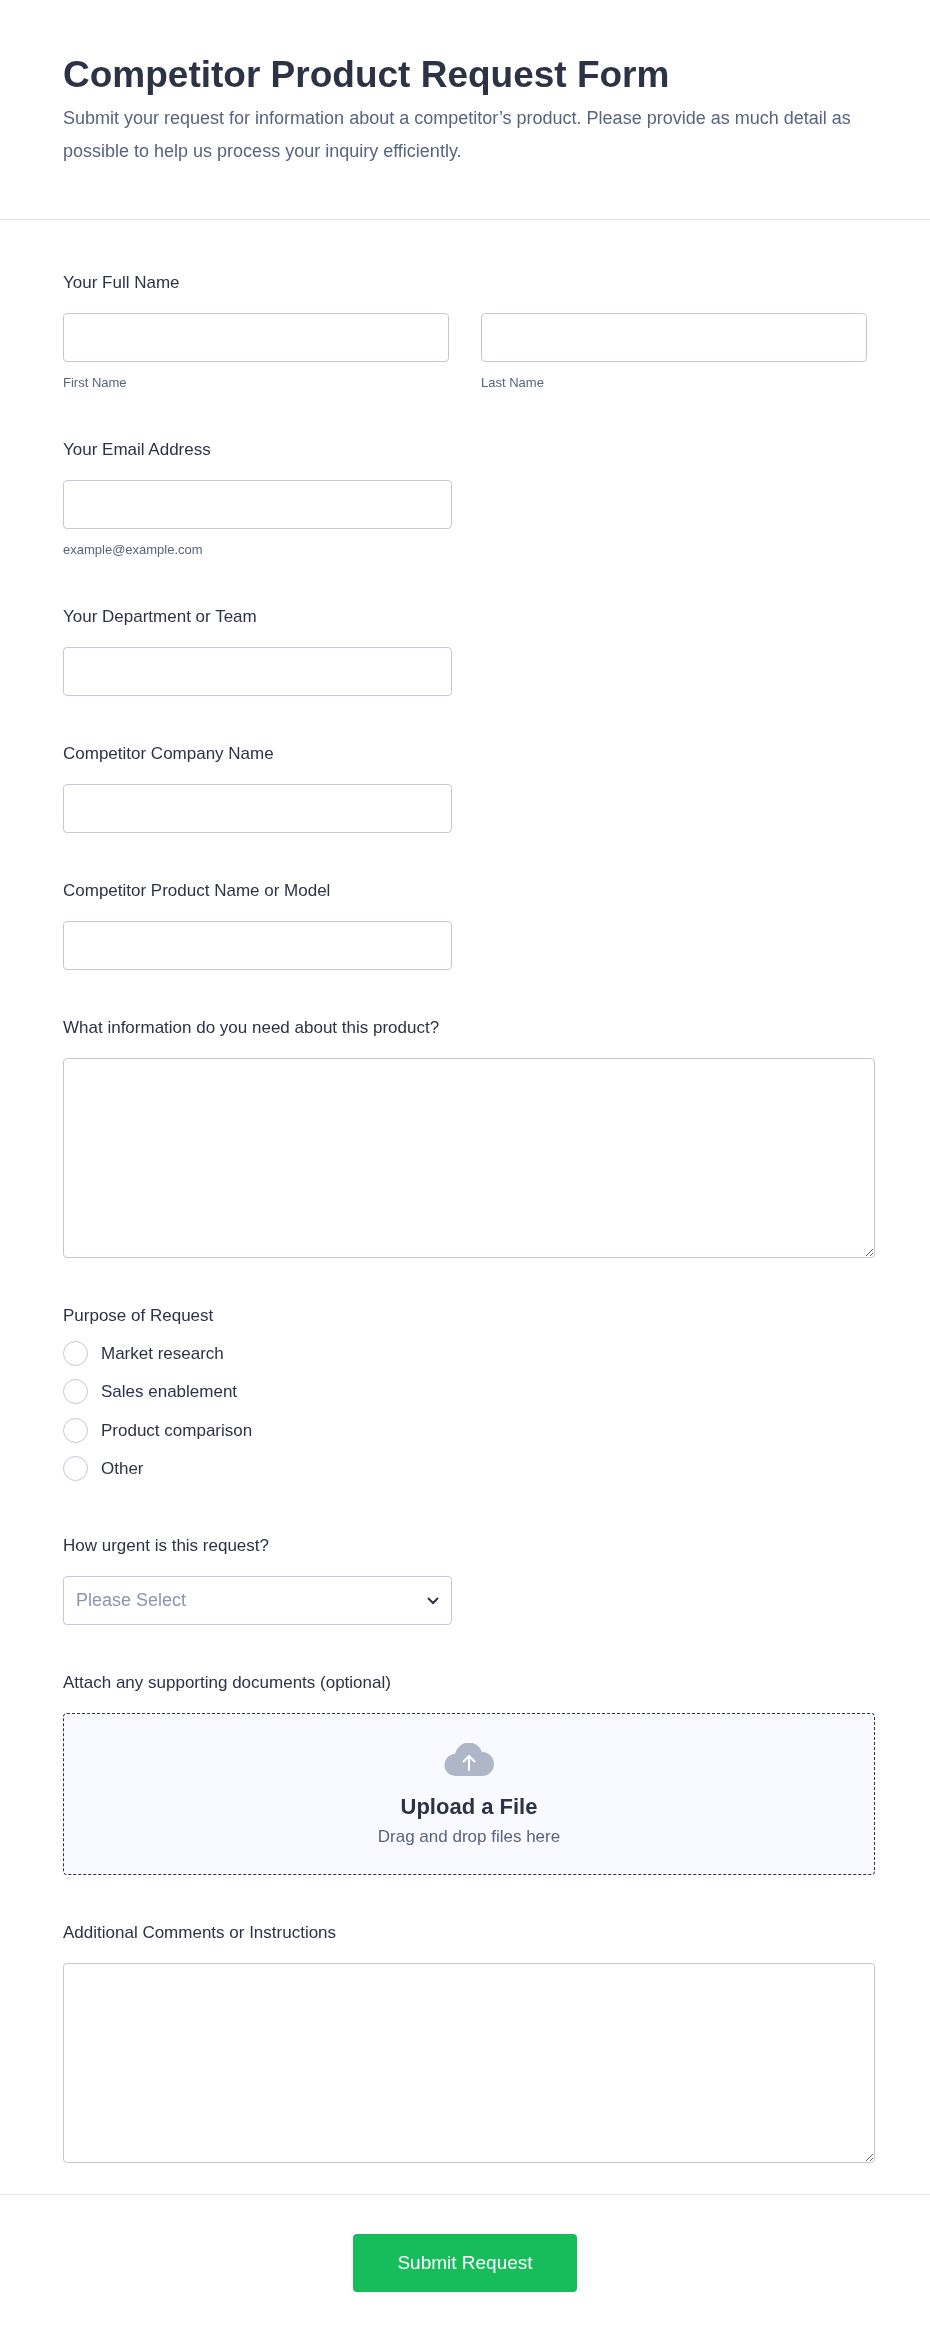 Image resolution: width=930 pixels, height=2347 pixels. What do you see at coordinates (469, 1807) in the screenshot?
I see `upload-title: Upload a File` at bounding box center [469, 1807].